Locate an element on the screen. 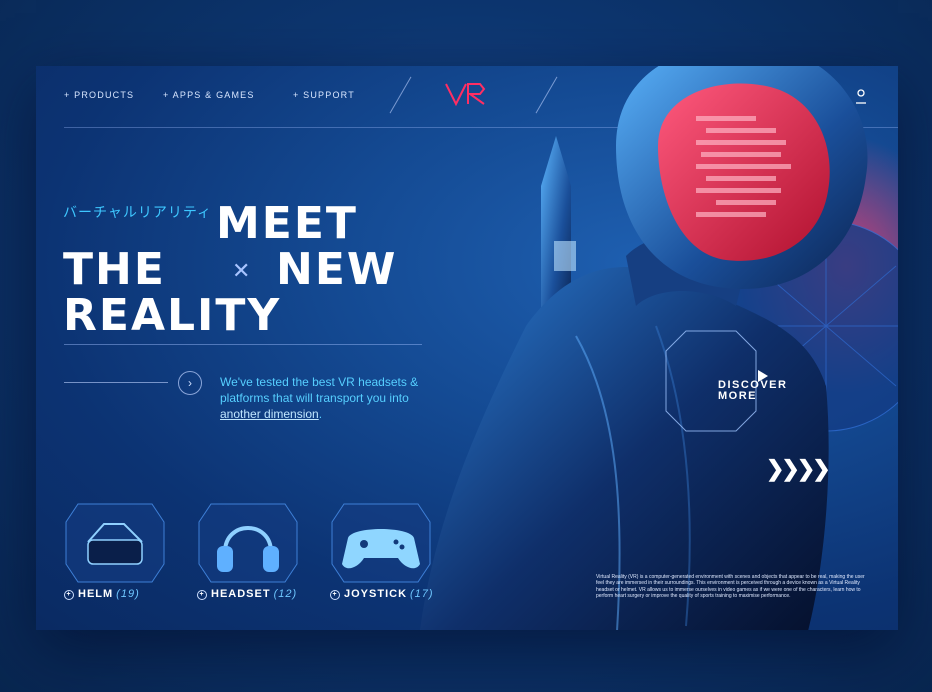 The height and width of the screenshot is (692, 932). desc-end: . is located at coordinates (320, 414).